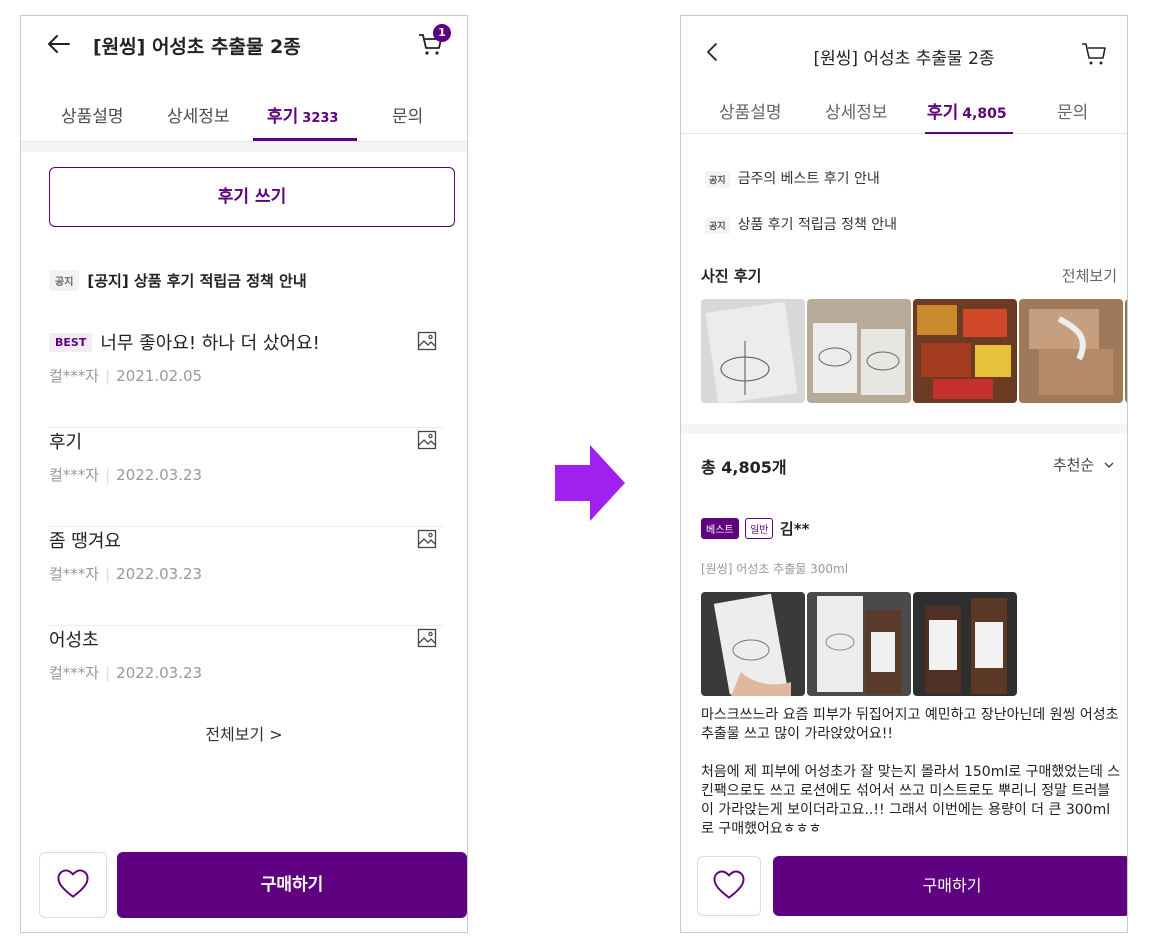 This screenshot has width=1172, height=951. Describe the element at coordinates (252, 197) in the screenshot. I see `write-review-button: 후기 쓰기` at that location.